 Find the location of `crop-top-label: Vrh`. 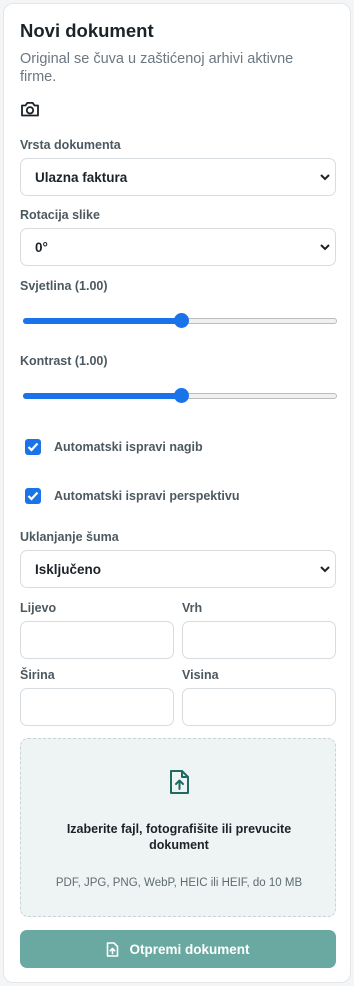

crop-top-label: Vrh is located at coordinates (192, 608).